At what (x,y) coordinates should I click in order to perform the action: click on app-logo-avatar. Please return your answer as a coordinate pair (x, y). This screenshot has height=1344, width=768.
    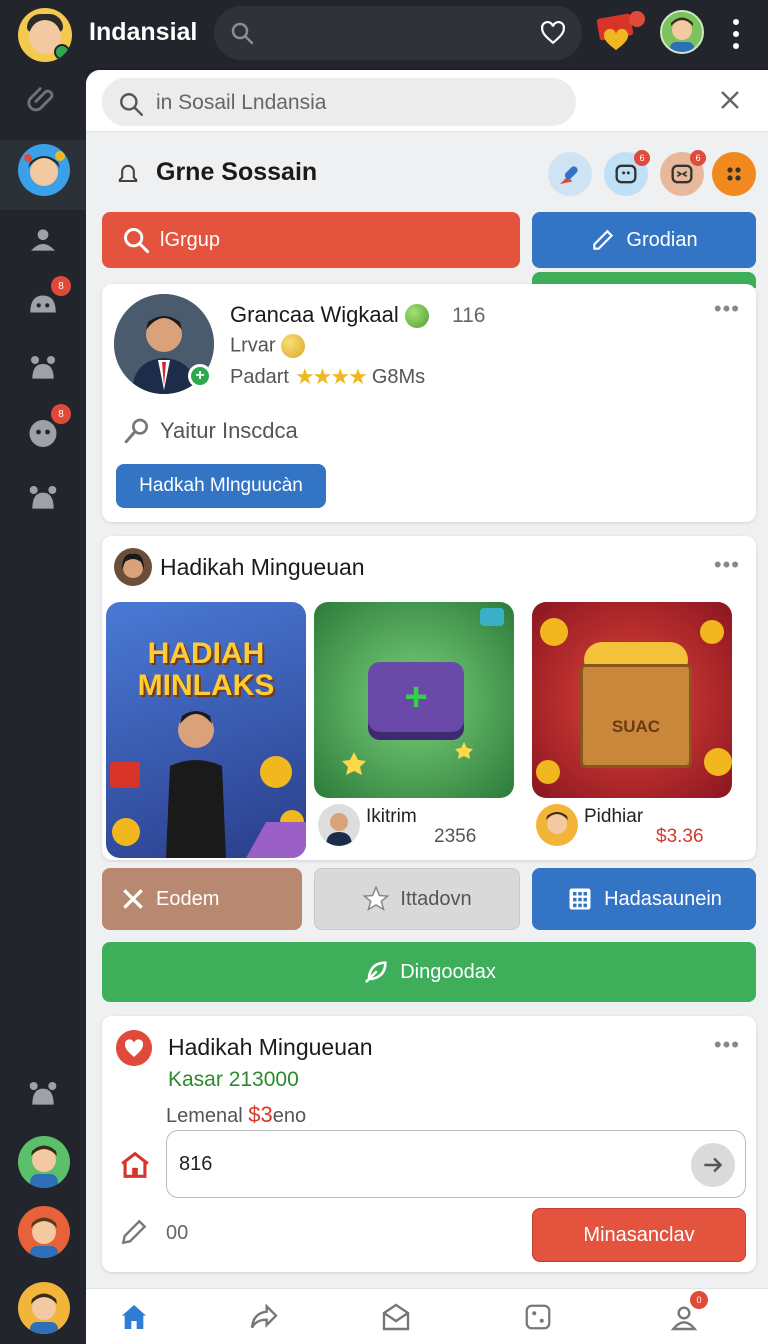
    Looking at the image, I should click on (45, 35).